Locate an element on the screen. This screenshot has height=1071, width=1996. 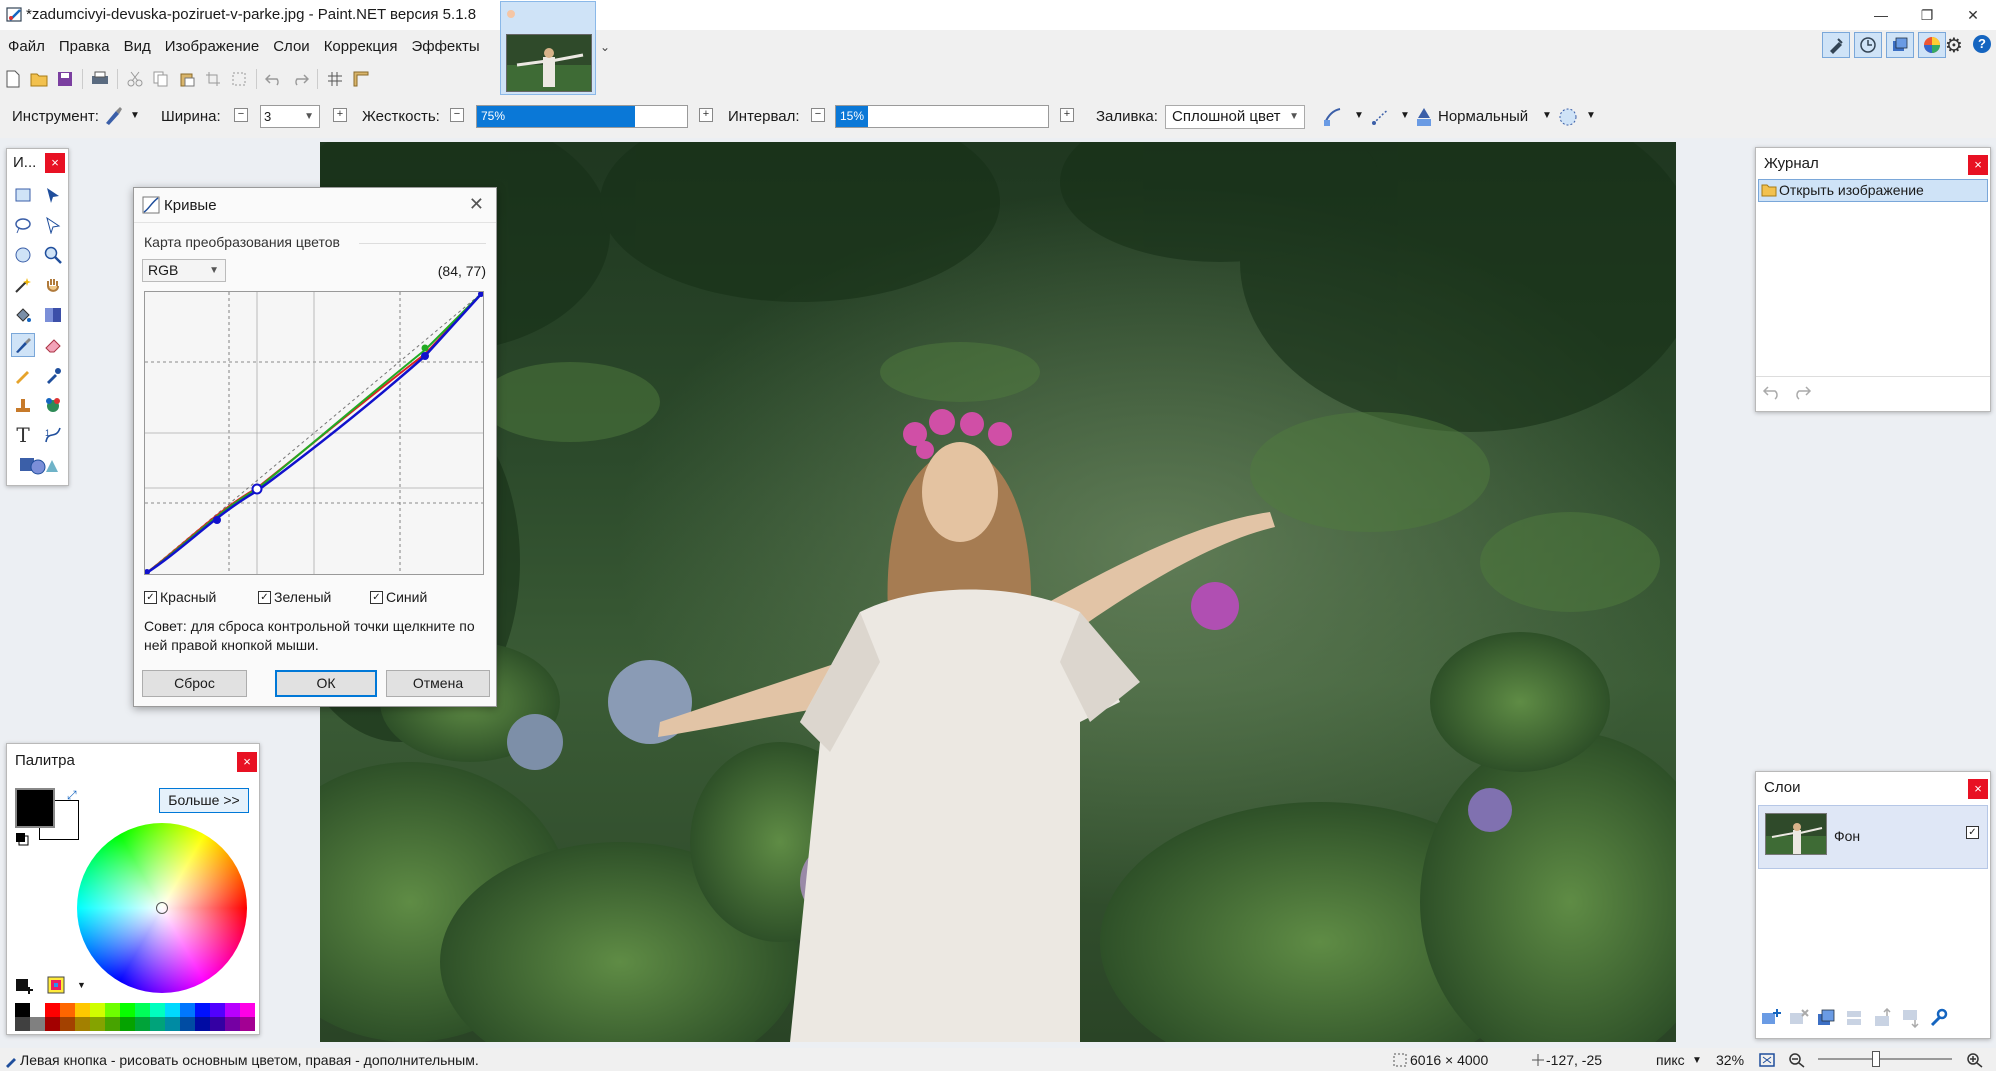
interval-increase-button: + is located at coordinates (1067, 115).